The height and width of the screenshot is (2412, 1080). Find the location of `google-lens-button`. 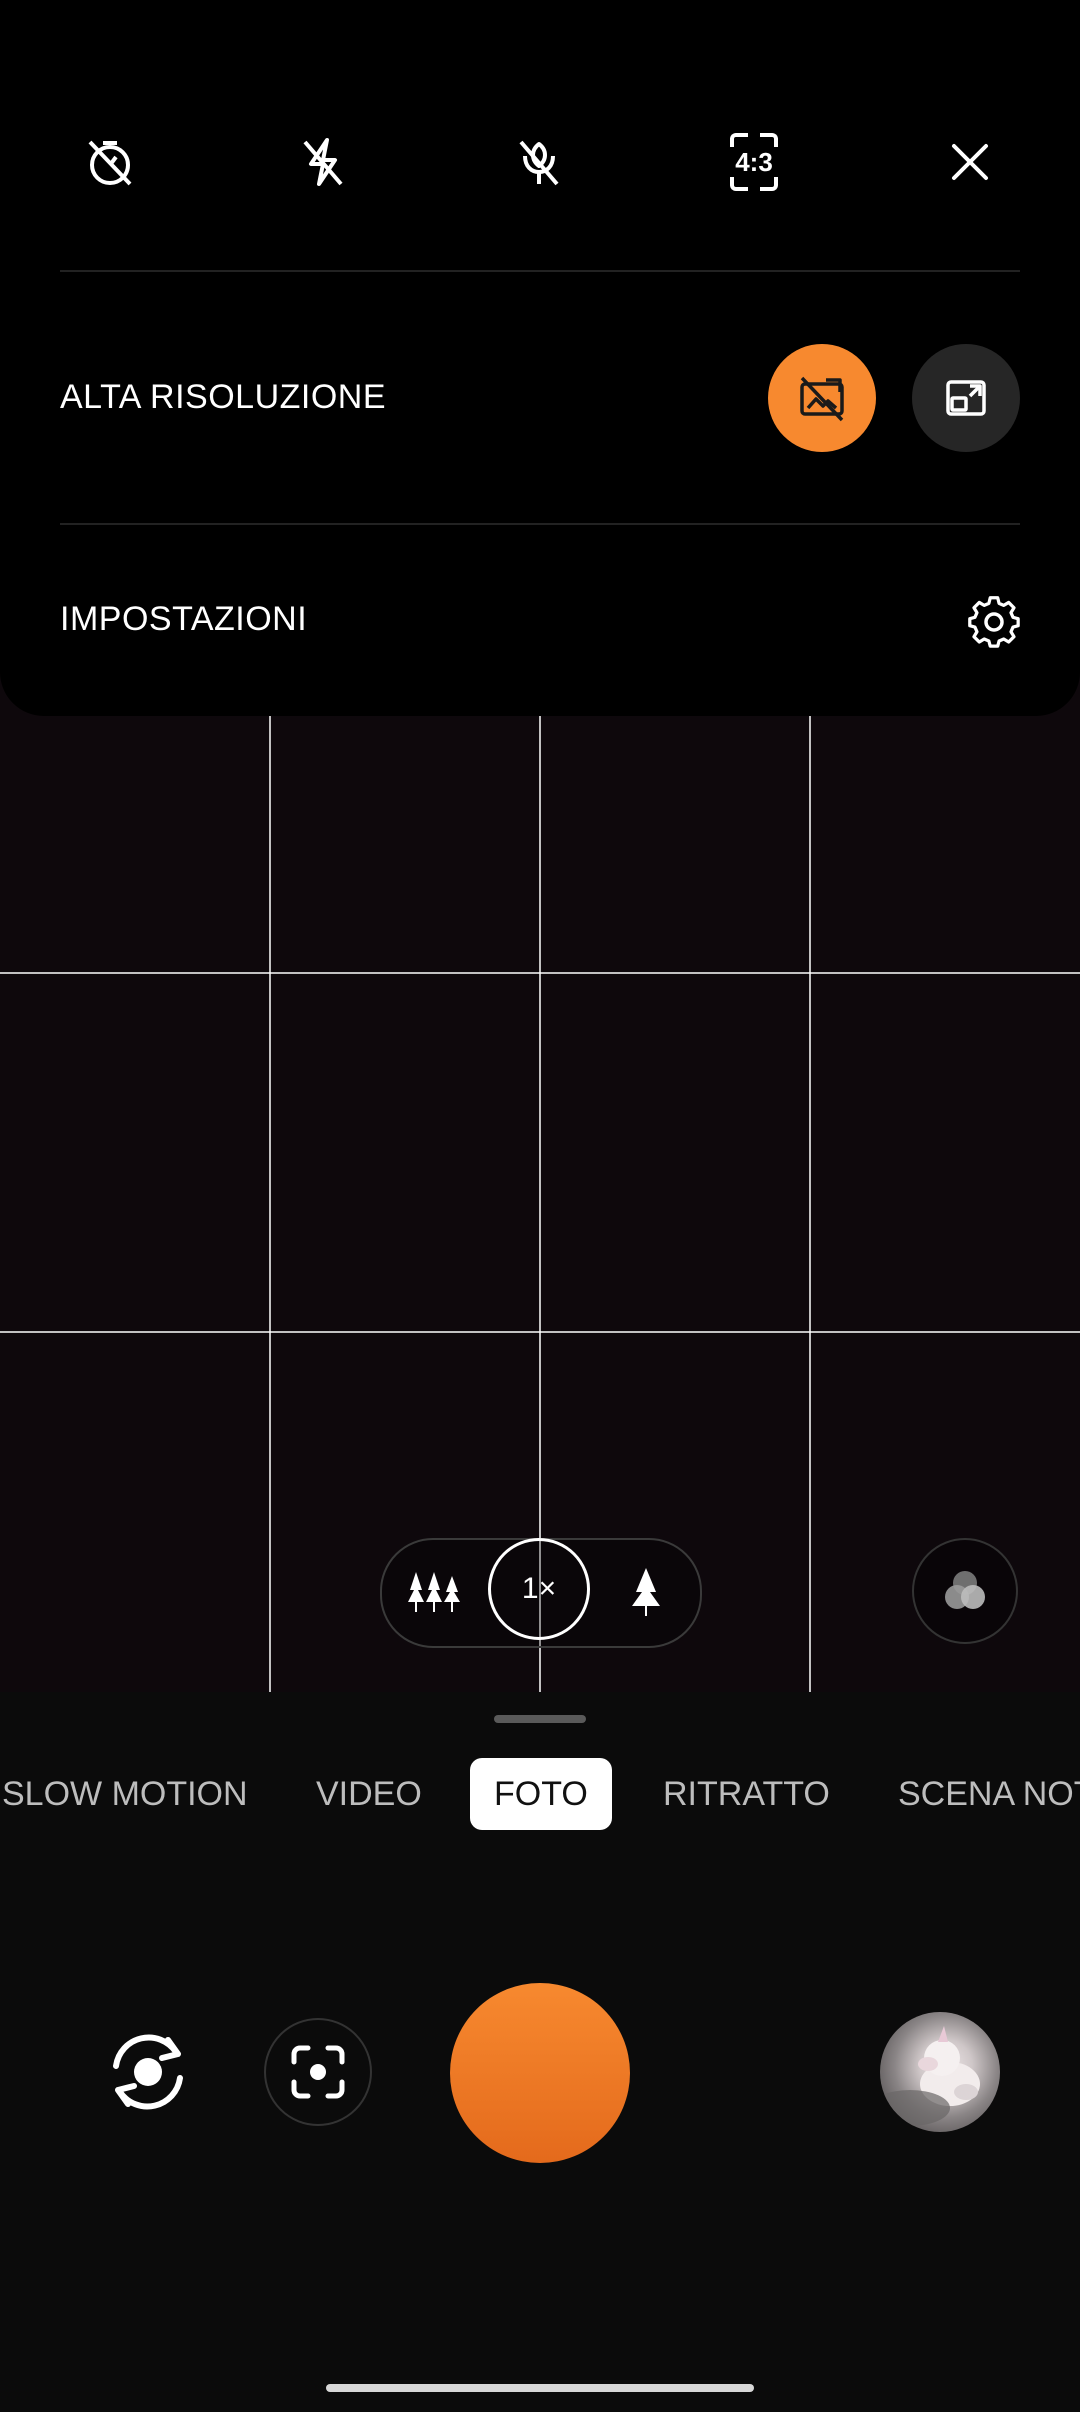

google-lens-button is located at coordinates (318, 2072).